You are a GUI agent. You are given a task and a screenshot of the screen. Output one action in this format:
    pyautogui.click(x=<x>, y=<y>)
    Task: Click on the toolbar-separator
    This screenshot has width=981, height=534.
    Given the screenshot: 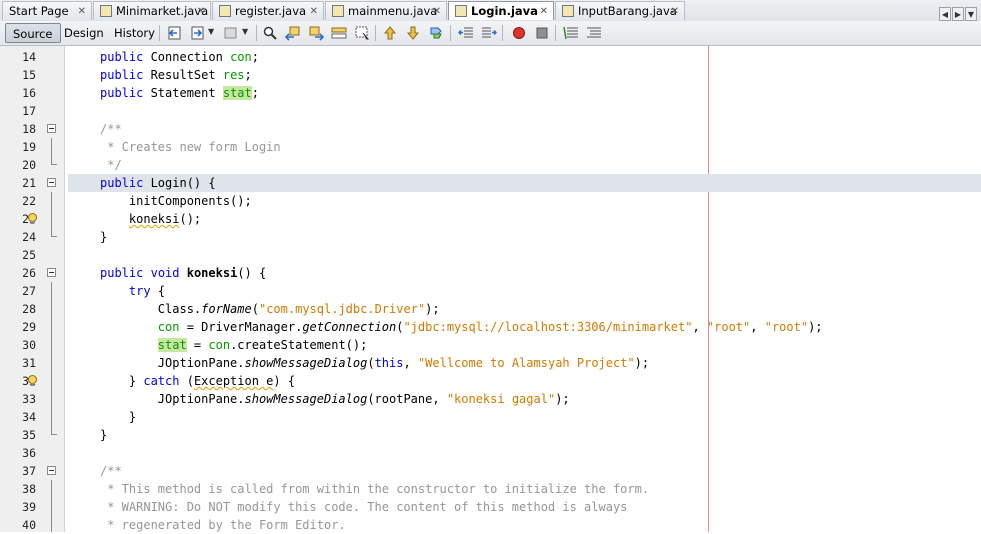 What is the action you would take?
    pyautogui.click(x=256, y=33)
    